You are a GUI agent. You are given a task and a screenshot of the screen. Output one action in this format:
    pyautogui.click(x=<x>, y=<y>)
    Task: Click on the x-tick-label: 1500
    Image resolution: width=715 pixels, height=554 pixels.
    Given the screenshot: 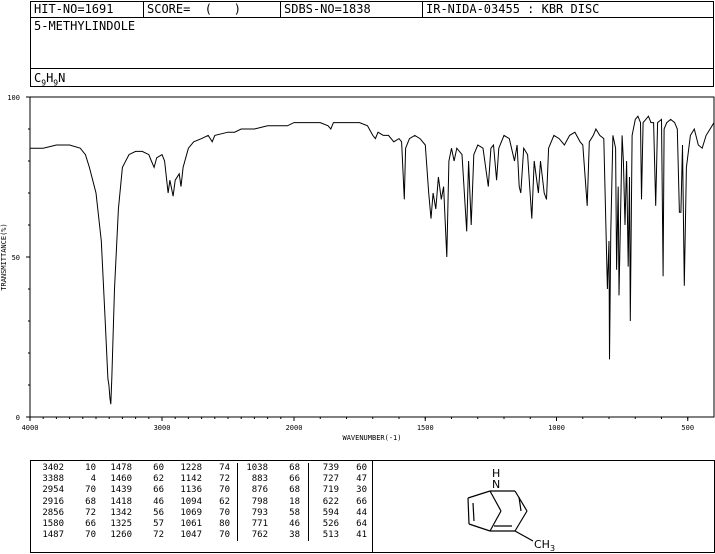 What is the action you would take?
    pyautogui.click(x=425, y=428)
    